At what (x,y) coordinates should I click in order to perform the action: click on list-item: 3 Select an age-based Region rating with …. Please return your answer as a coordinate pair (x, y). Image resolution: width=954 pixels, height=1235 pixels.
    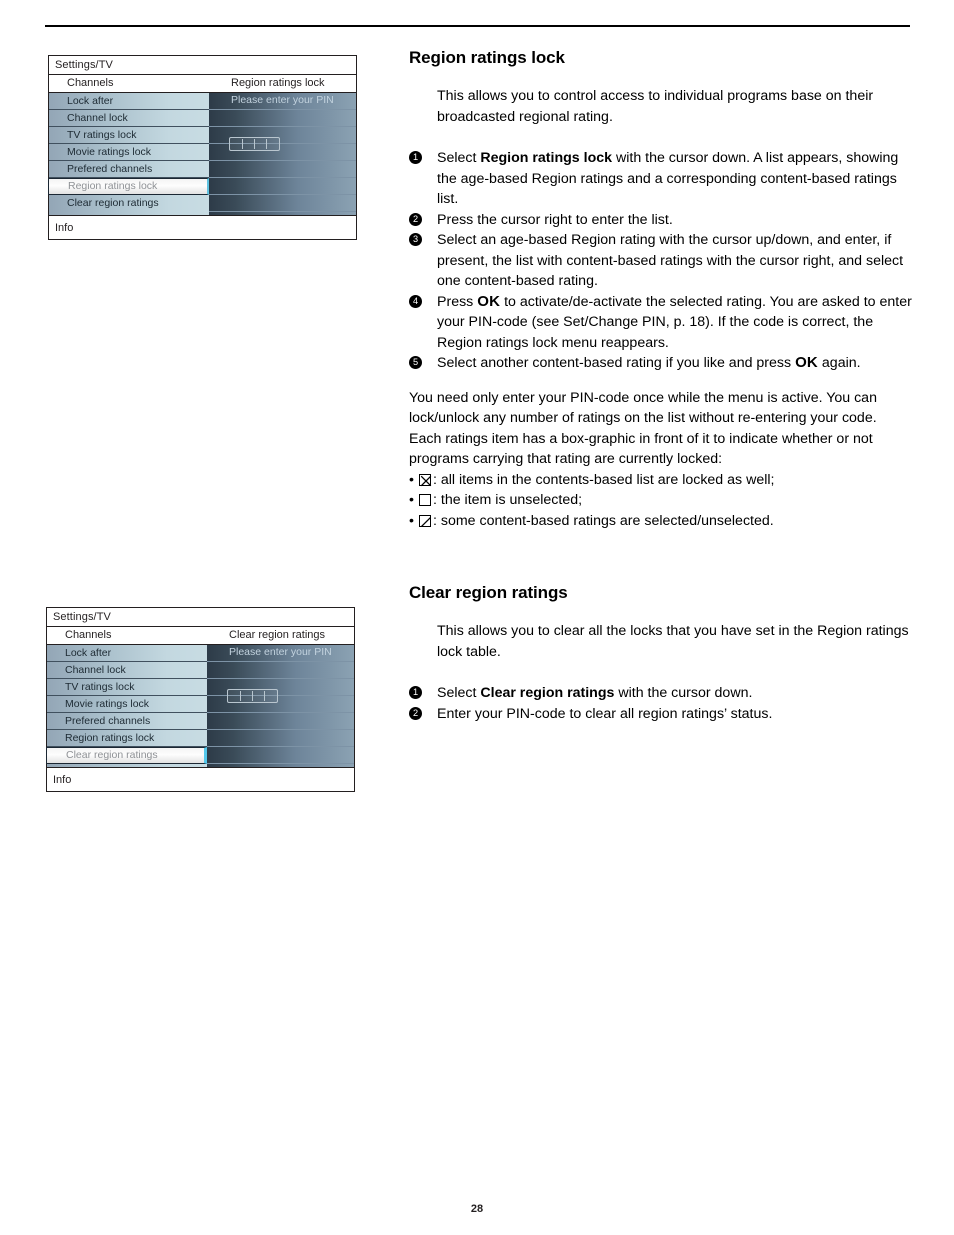
    Looking at the image, I should click on (661, 261).